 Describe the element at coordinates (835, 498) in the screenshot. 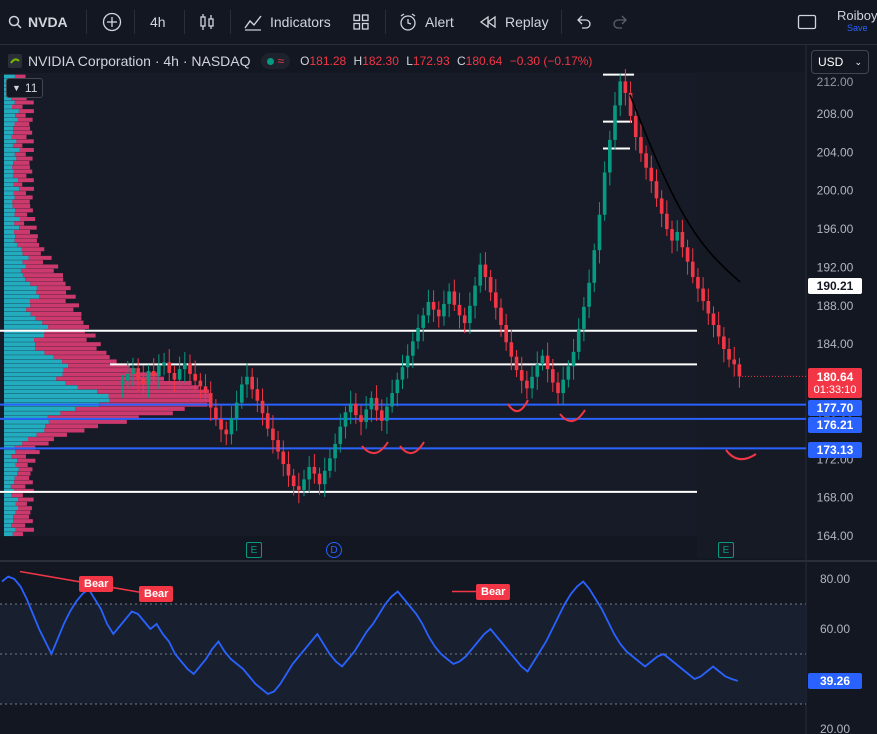

I see `price-tick-label: 168.00` at that location.